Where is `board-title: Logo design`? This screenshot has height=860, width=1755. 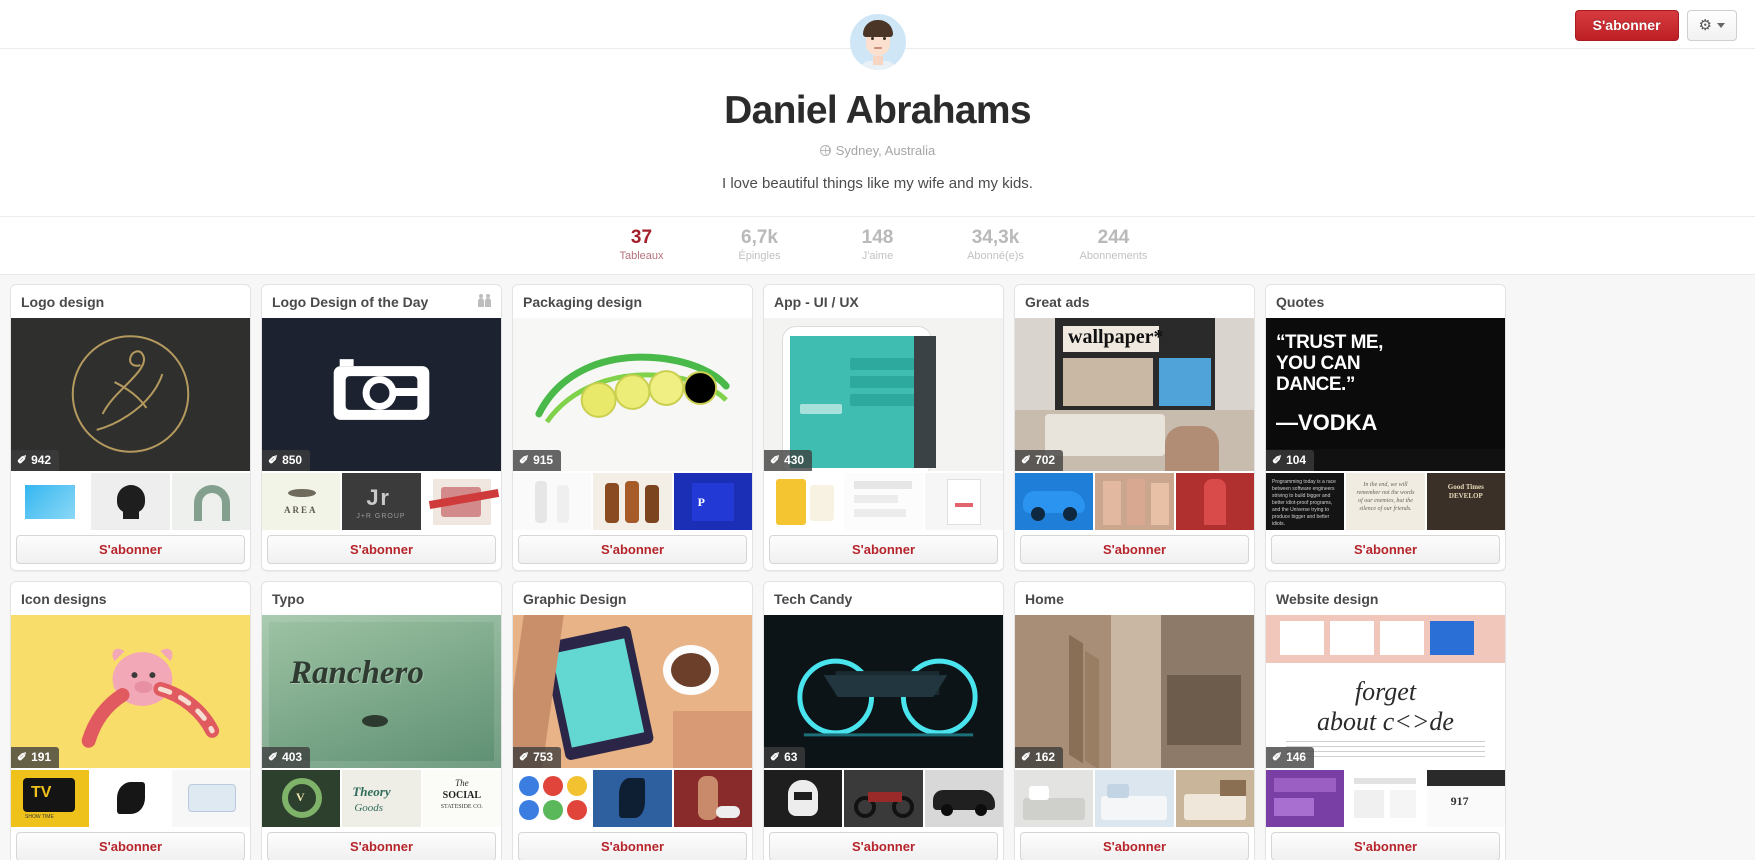 board-title: Logo design is located at coordinates (63, 302).